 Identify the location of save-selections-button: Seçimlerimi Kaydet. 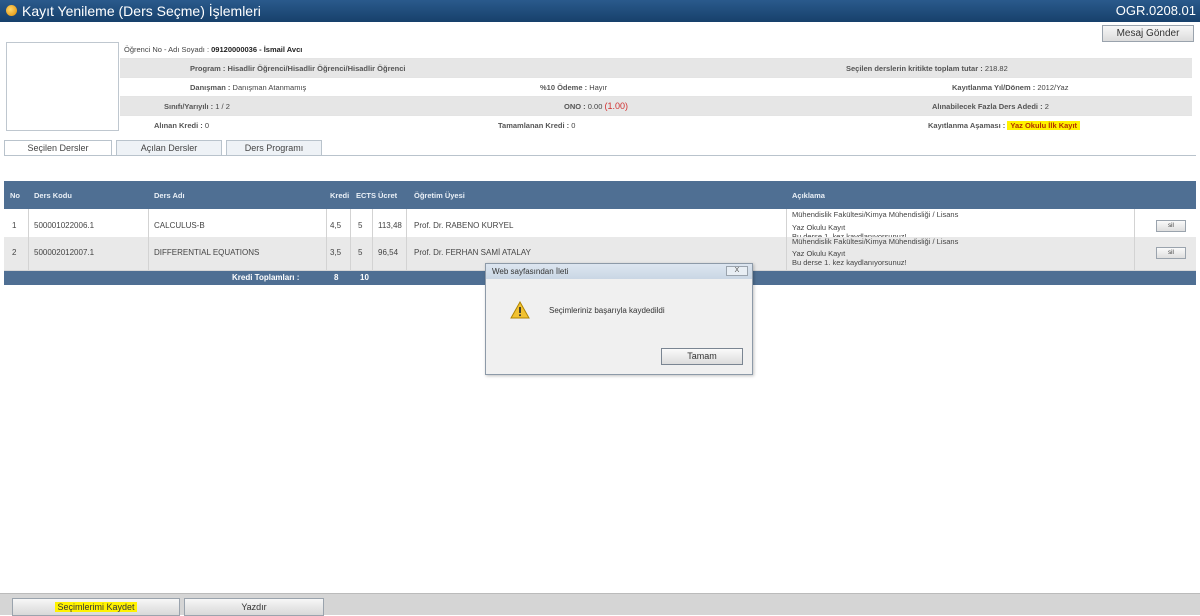
(96, 607).